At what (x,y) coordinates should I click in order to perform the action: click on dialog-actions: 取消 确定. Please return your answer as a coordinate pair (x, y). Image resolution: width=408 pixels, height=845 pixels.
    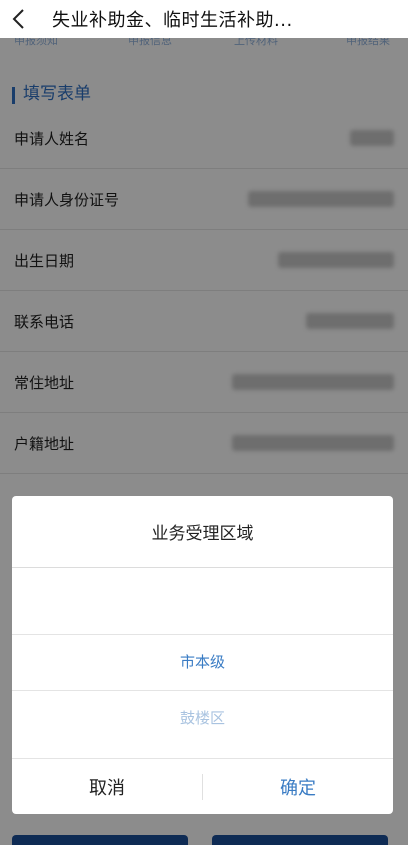
    Looking at the image, I should click on (202, 786).